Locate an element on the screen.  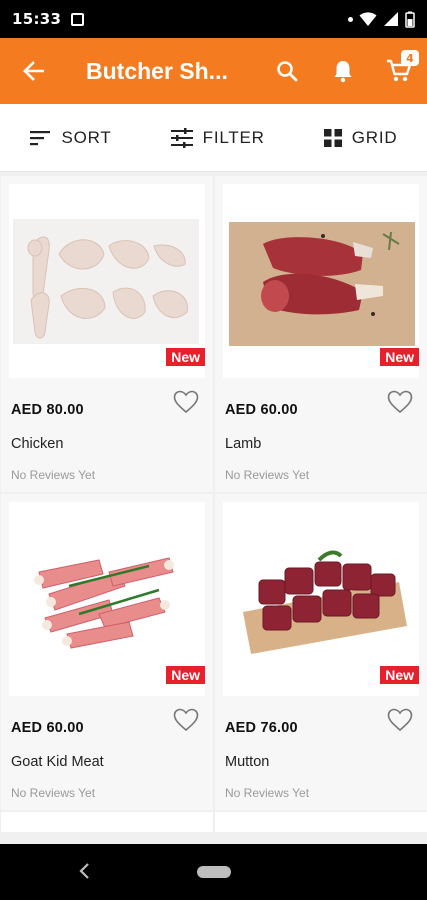
grid-label: GRID is located at coordinates (374, 137).